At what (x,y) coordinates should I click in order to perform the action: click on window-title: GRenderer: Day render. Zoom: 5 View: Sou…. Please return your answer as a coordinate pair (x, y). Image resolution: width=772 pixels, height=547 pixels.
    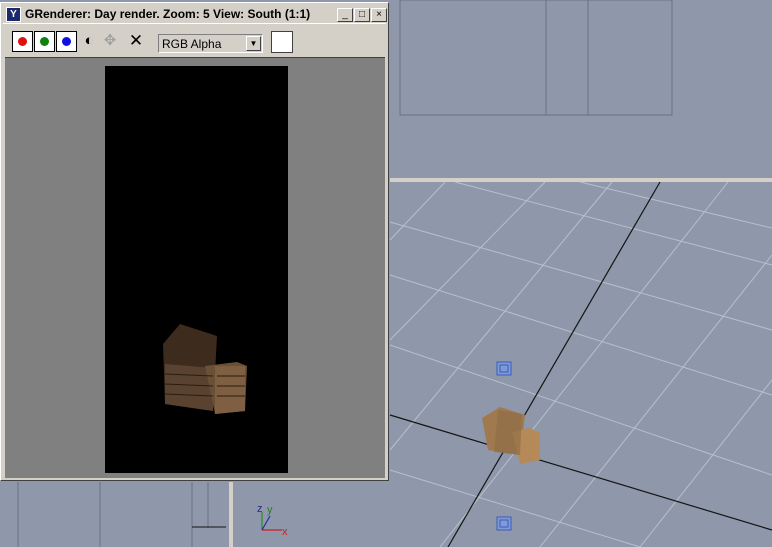
    Looking at the image, I should click on (168, 14).